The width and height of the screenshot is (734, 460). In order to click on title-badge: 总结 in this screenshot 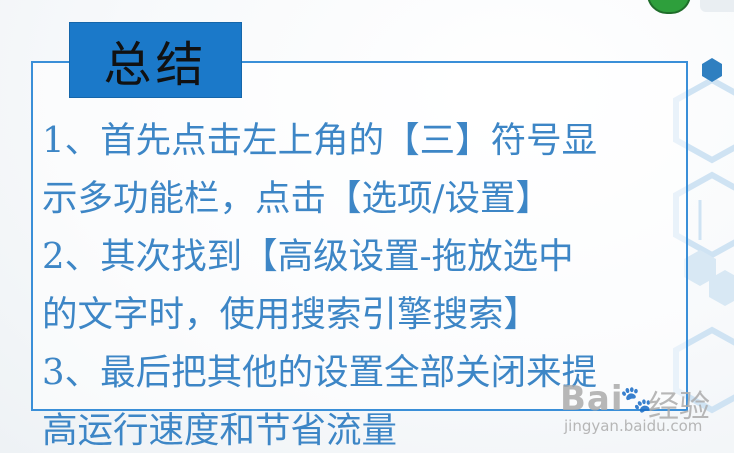, I will do `click(155, 60)`.